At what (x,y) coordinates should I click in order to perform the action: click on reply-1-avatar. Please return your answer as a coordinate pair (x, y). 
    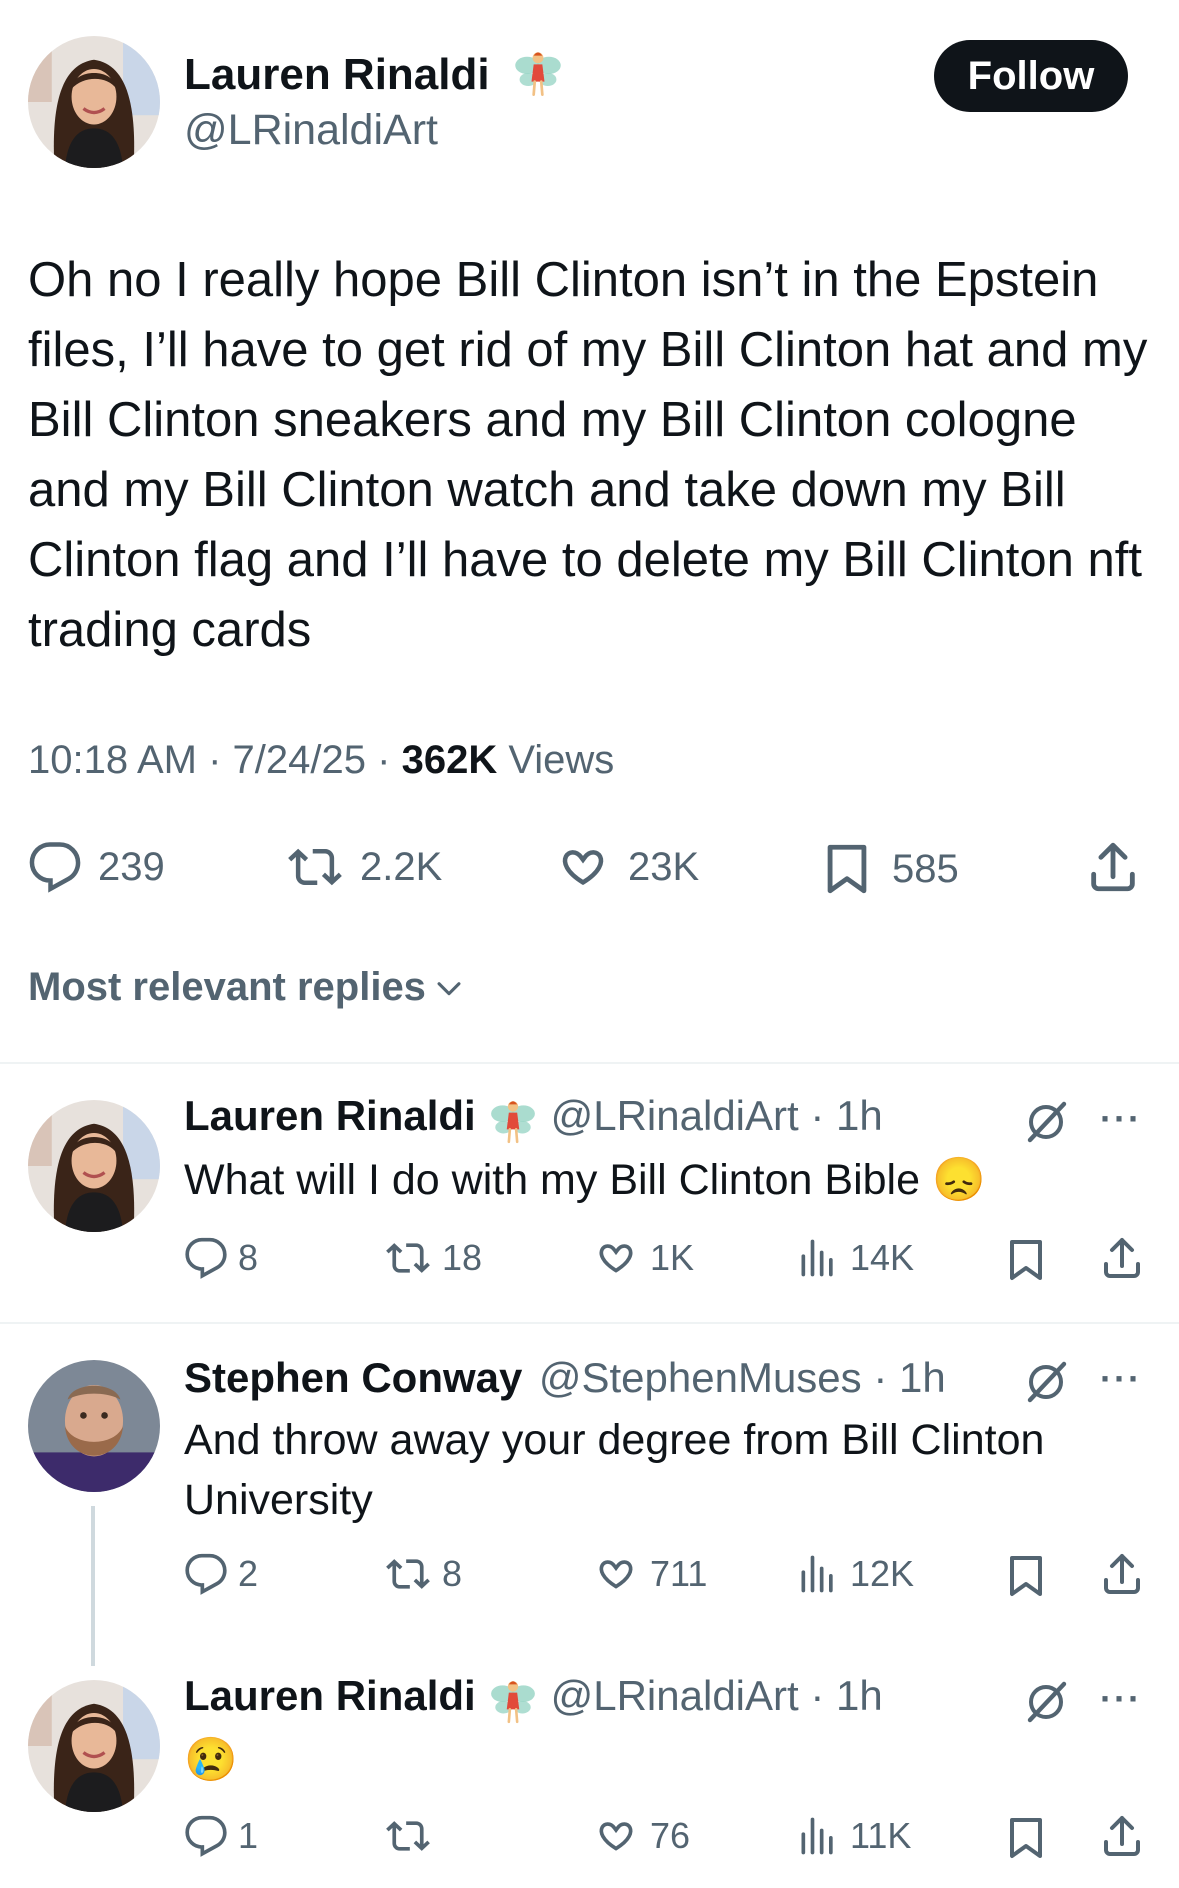
    Looking at the image, I should click on (94, 1166).